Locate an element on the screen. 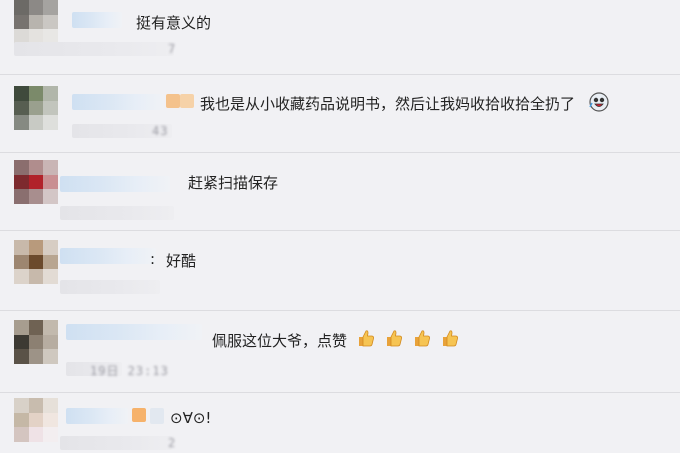 This screenshot has height=453, width=680. comment-meta: 7 is located at coordinates (172, 49).